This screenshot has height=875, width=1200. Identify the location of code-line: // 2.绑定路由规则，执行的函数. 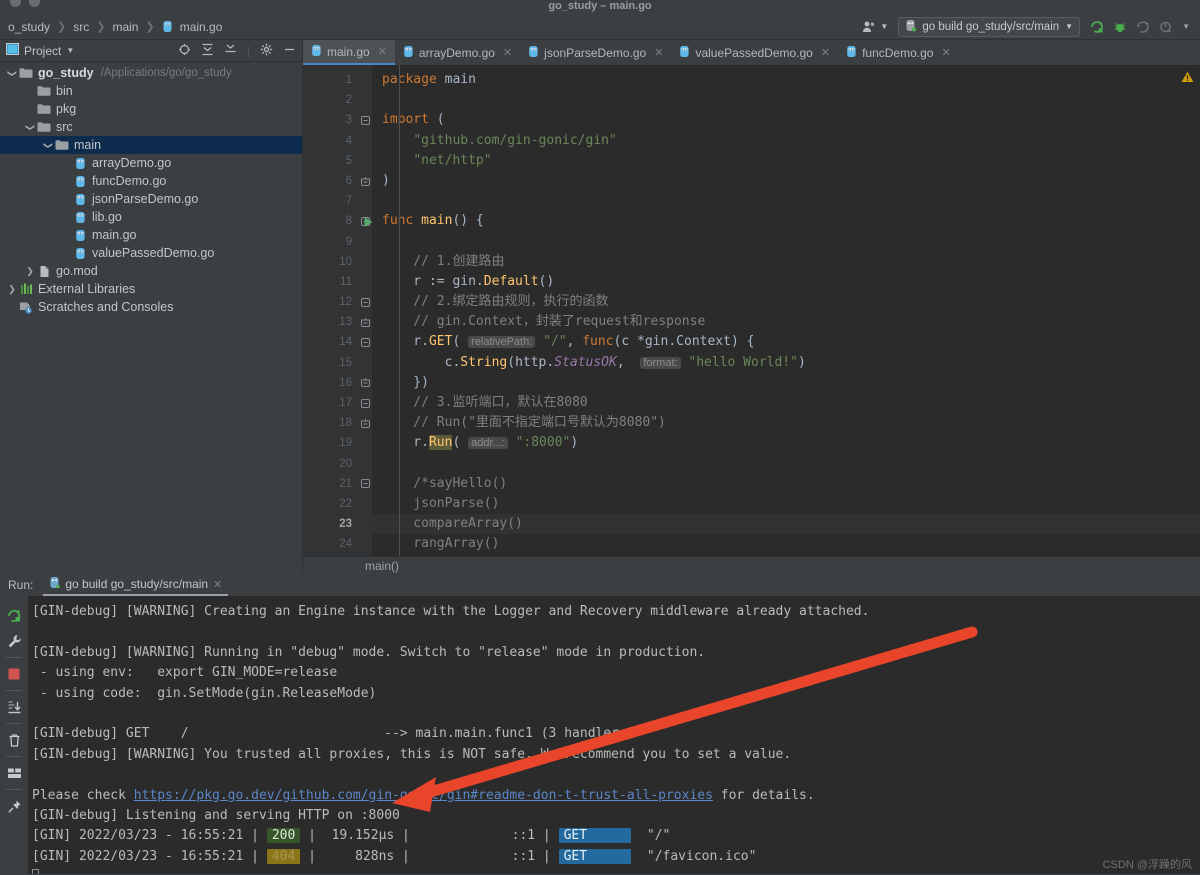
(786, 302).